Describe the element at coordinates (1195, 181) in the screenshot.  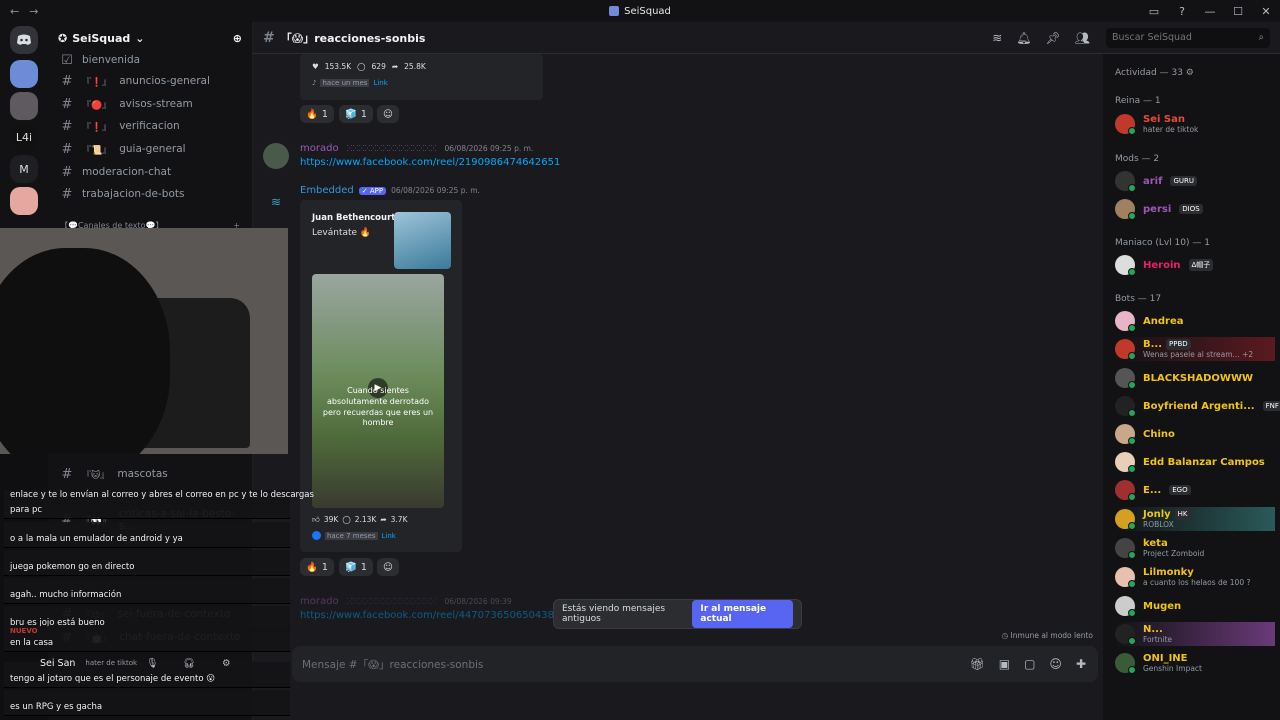
I see `member-arif: arif GURU` at that location.